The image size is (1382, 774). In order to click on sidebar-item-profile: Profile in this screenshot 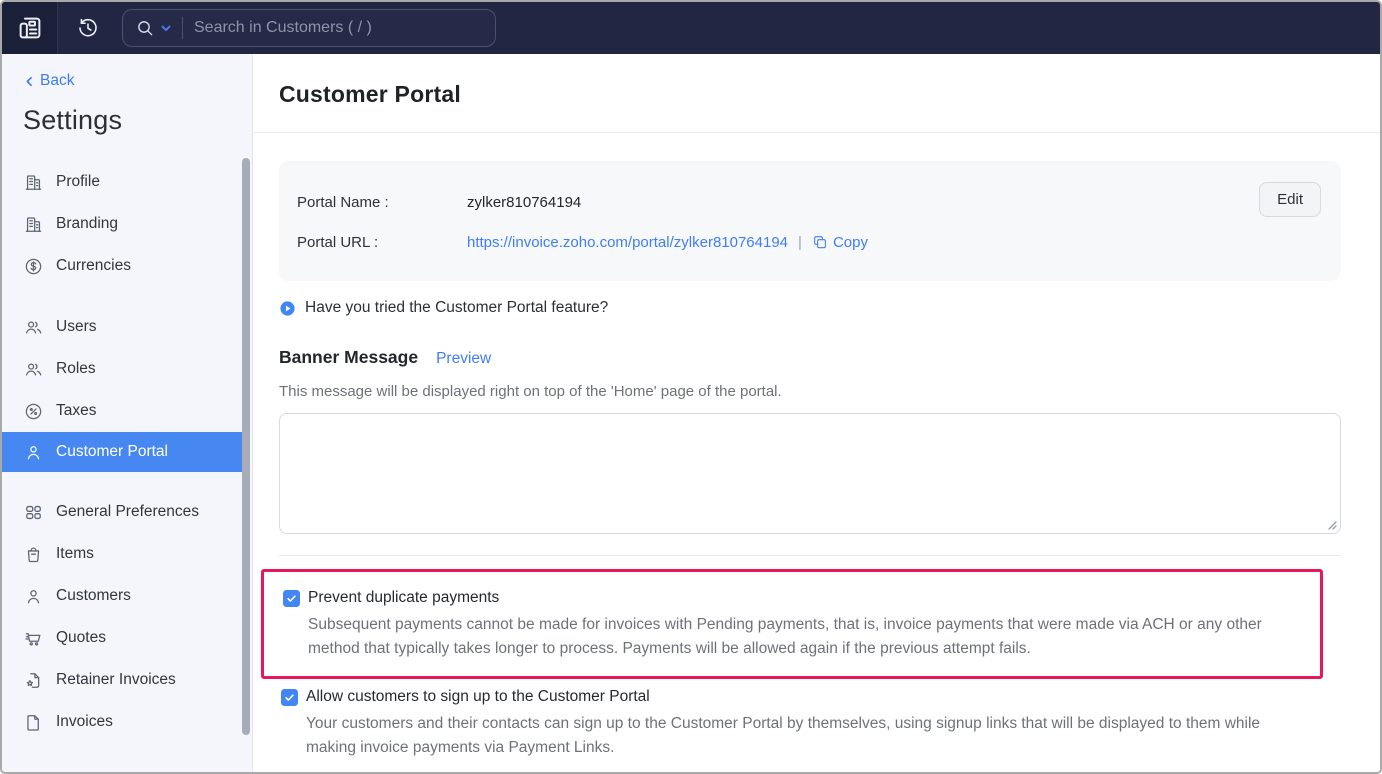, I will do `click(122, 182)`.